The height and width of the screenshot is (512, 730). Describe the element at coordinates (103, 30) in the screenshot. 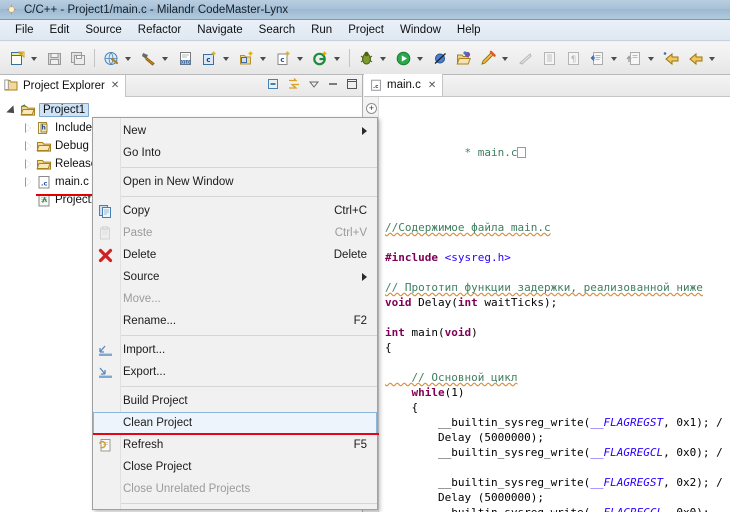

I see `menu-source: Source` at that location.